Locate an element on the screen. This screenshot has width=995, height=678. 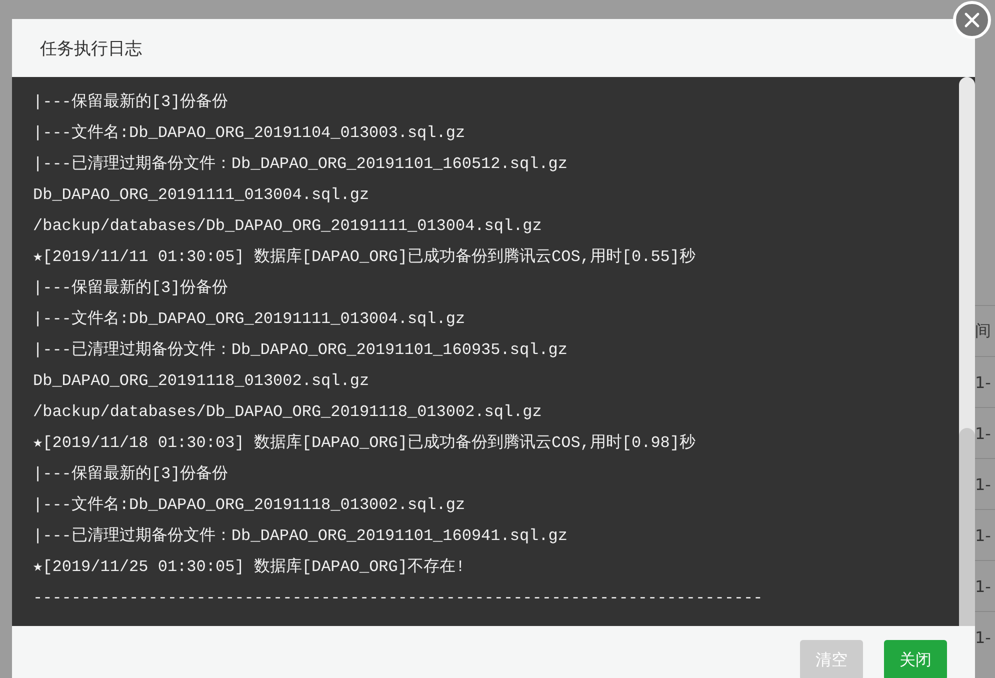
log-line: |---文件名:Db_DAPAO_ORG_20191118_013002.sql.gz is located at coordinates (249, 505).